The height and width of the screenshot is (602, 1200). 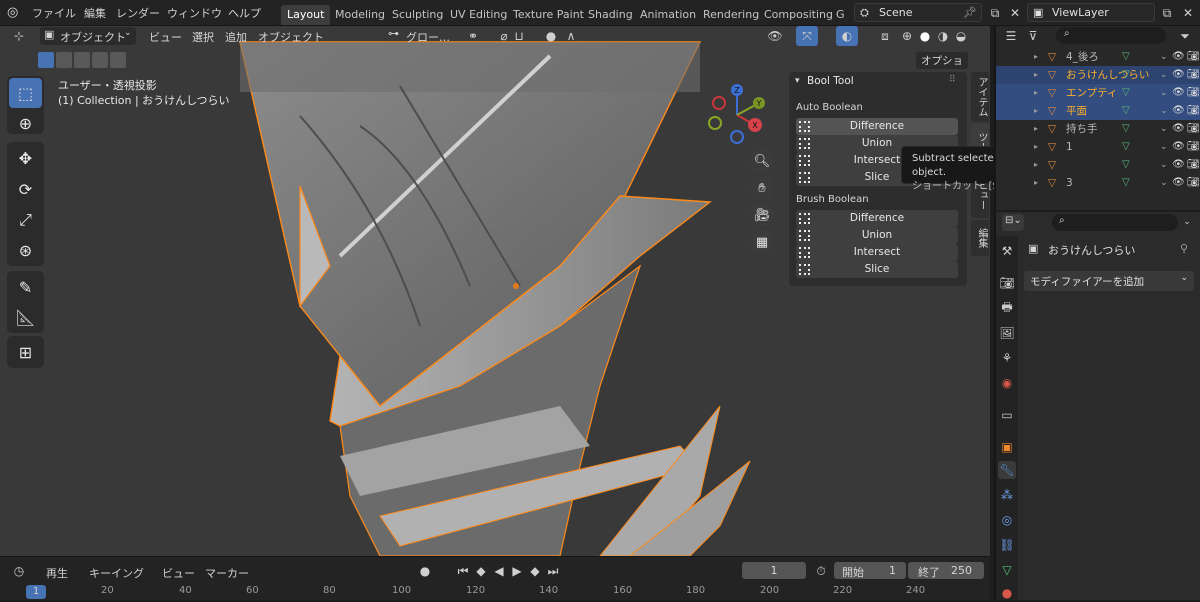 I want to click on brush-difference-button: Difference, so click(x=877, y=218).